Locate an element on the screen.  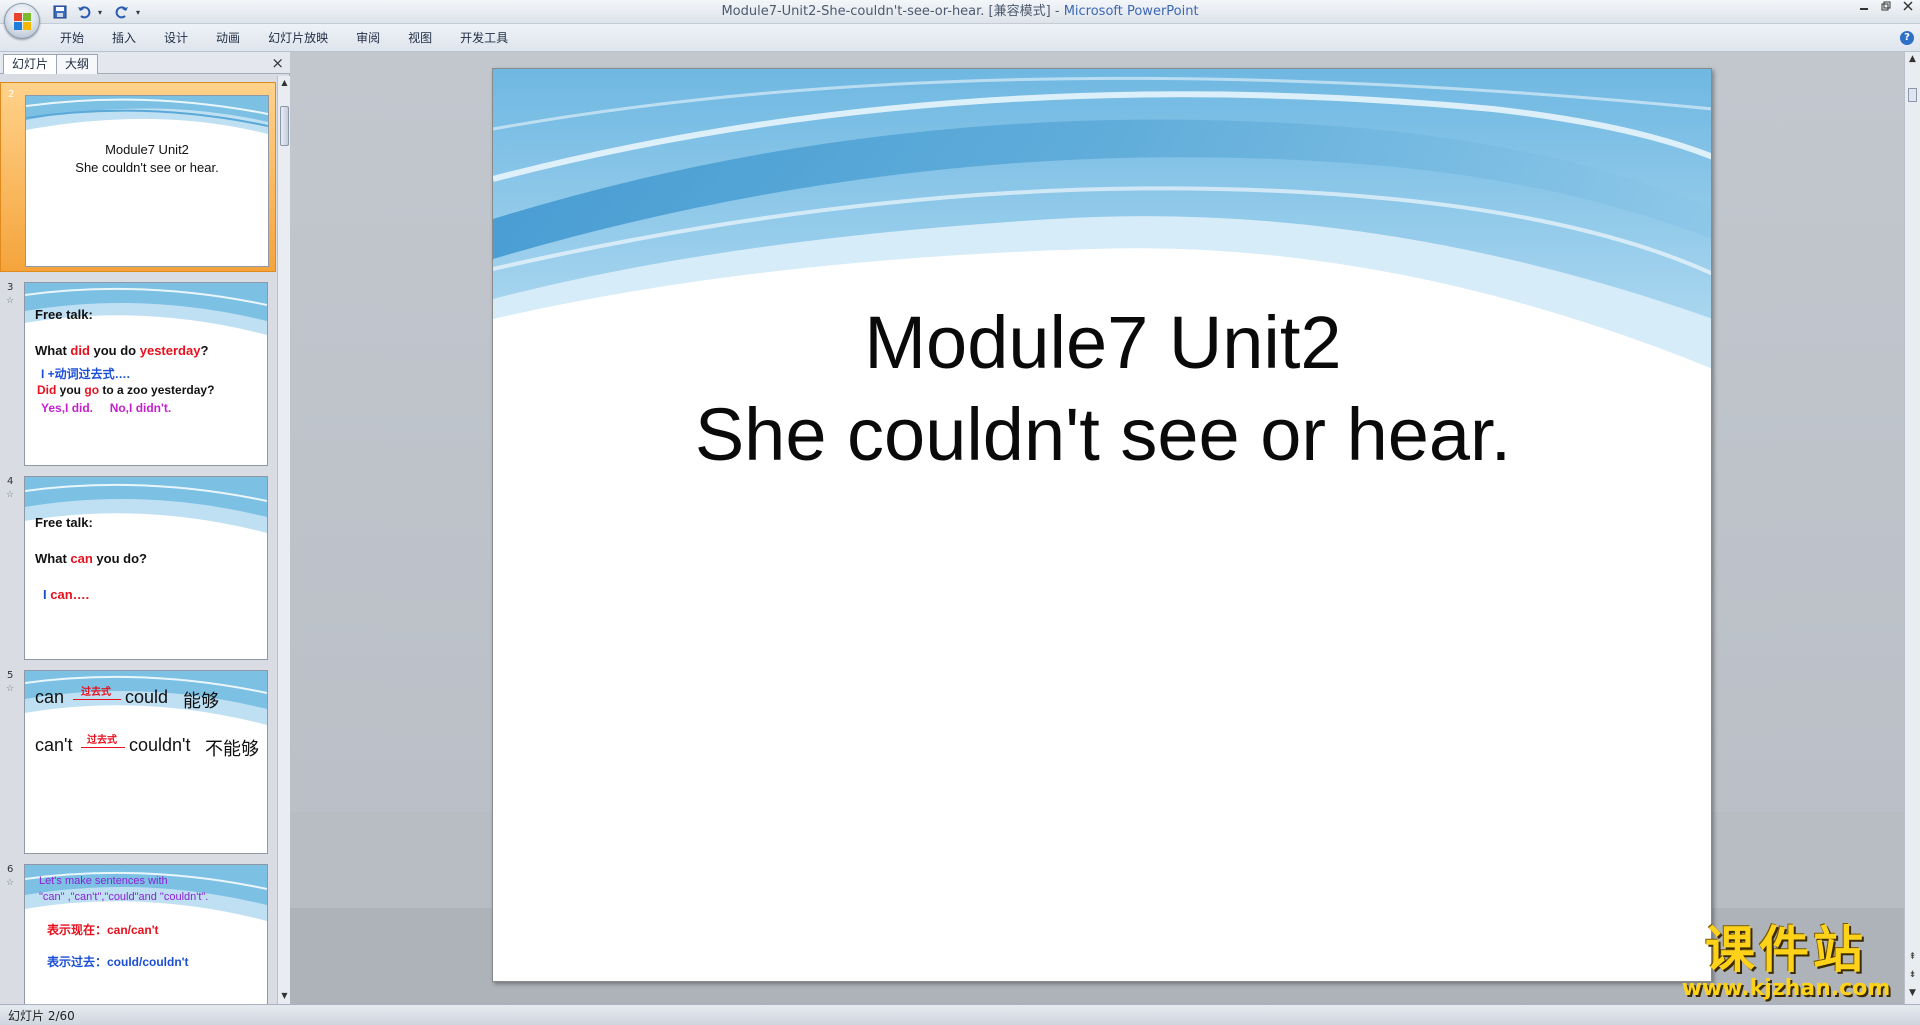
restore-icon is located at coordinates (1886, 6).